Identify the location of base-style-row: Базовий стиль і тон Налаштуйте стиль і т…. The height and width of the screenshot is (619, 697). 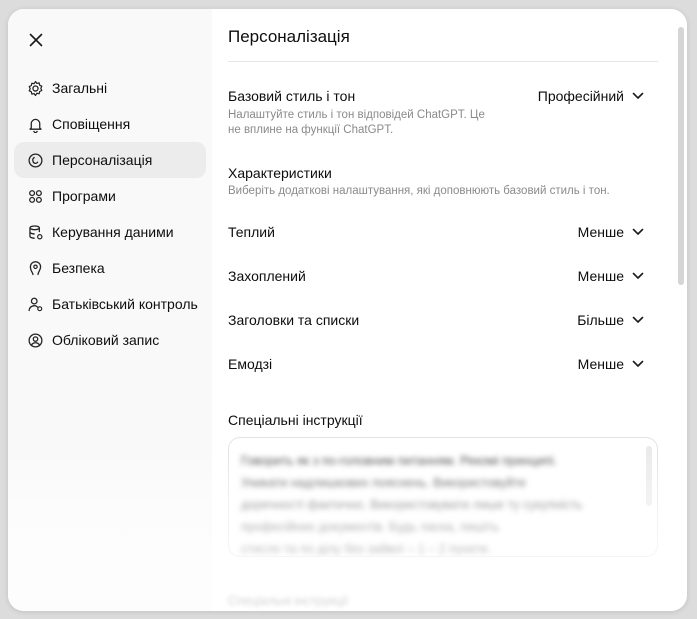
(436, 113).